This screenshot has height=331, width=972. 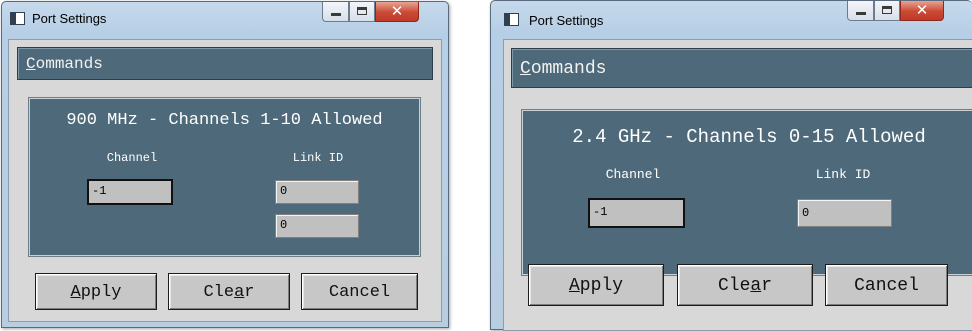 I want to click on band-title: 900 MHz - Channels 1-10 Allowed, so click(x=224, y=120).